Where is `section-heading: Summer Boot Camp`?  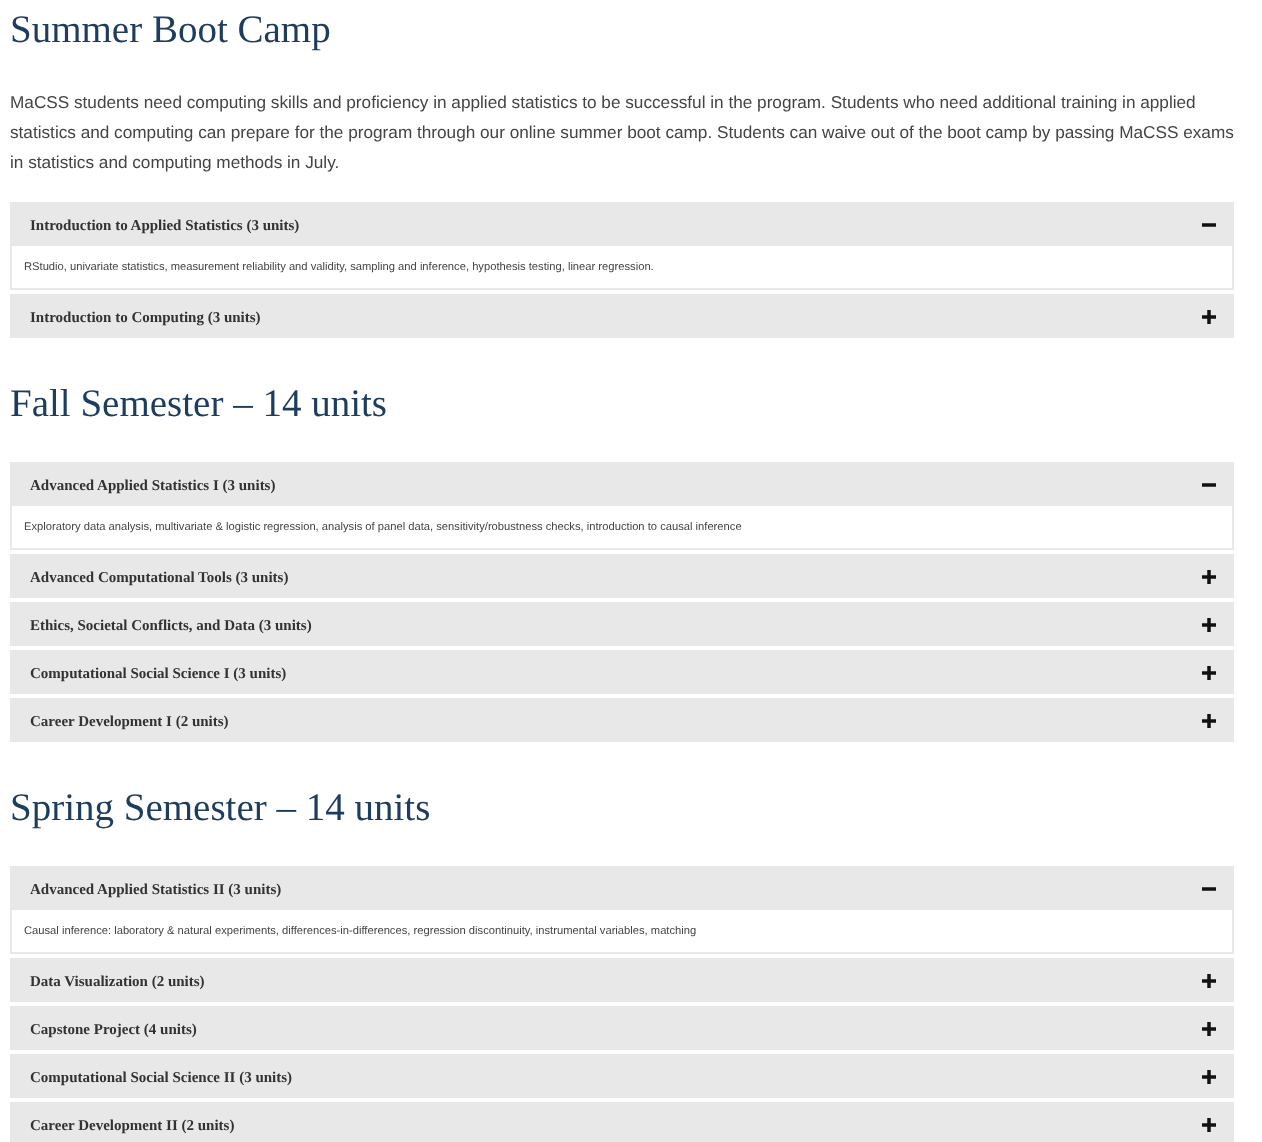 section-heading: Summer Boot Camp is located at coordinates (171, 32).